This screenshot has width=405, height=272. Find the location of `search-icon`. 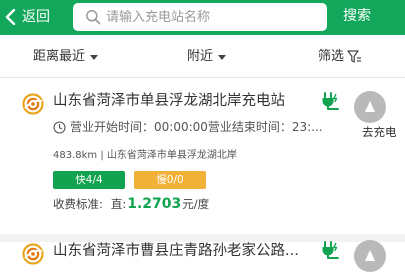

search-icon is located at coordinates (93, 17).